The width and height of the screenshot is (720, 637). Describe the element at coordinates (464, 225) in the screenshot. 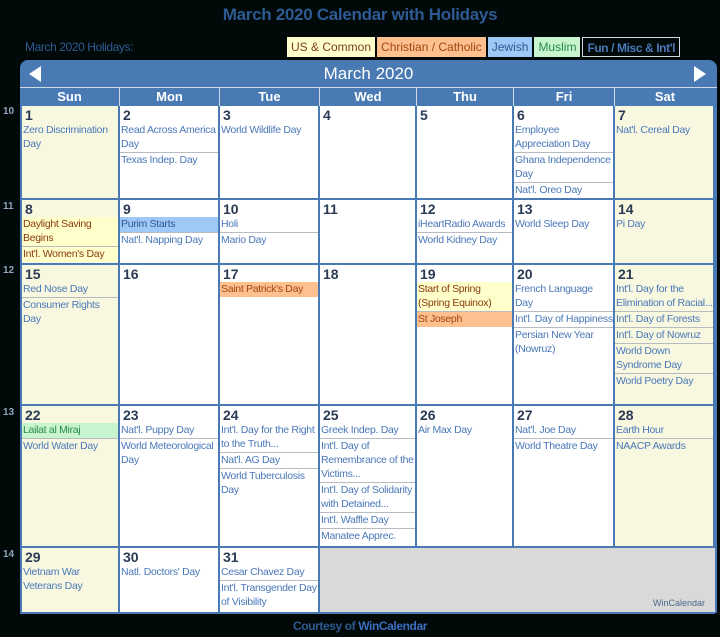

I see `holiday-event: iHeartRadio Awards` at that location.